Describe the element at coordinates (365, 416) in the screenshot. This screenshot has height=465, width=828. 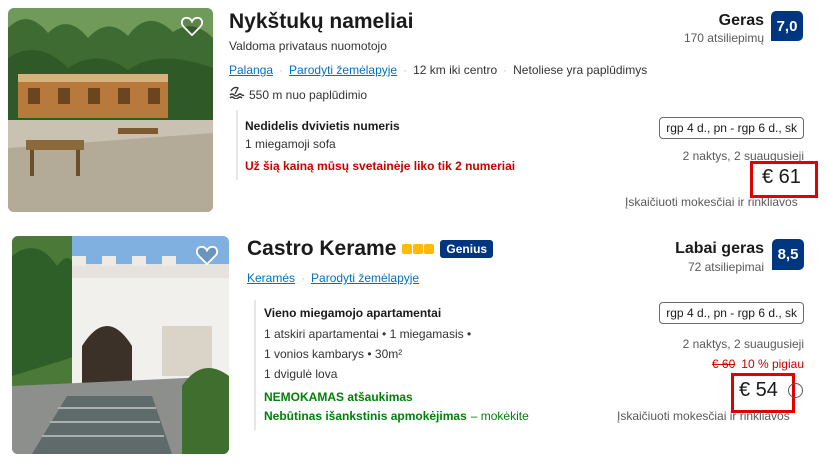
I see `no-prepayment: Nebūtinas išankstinis apmokėjimas` at that location.